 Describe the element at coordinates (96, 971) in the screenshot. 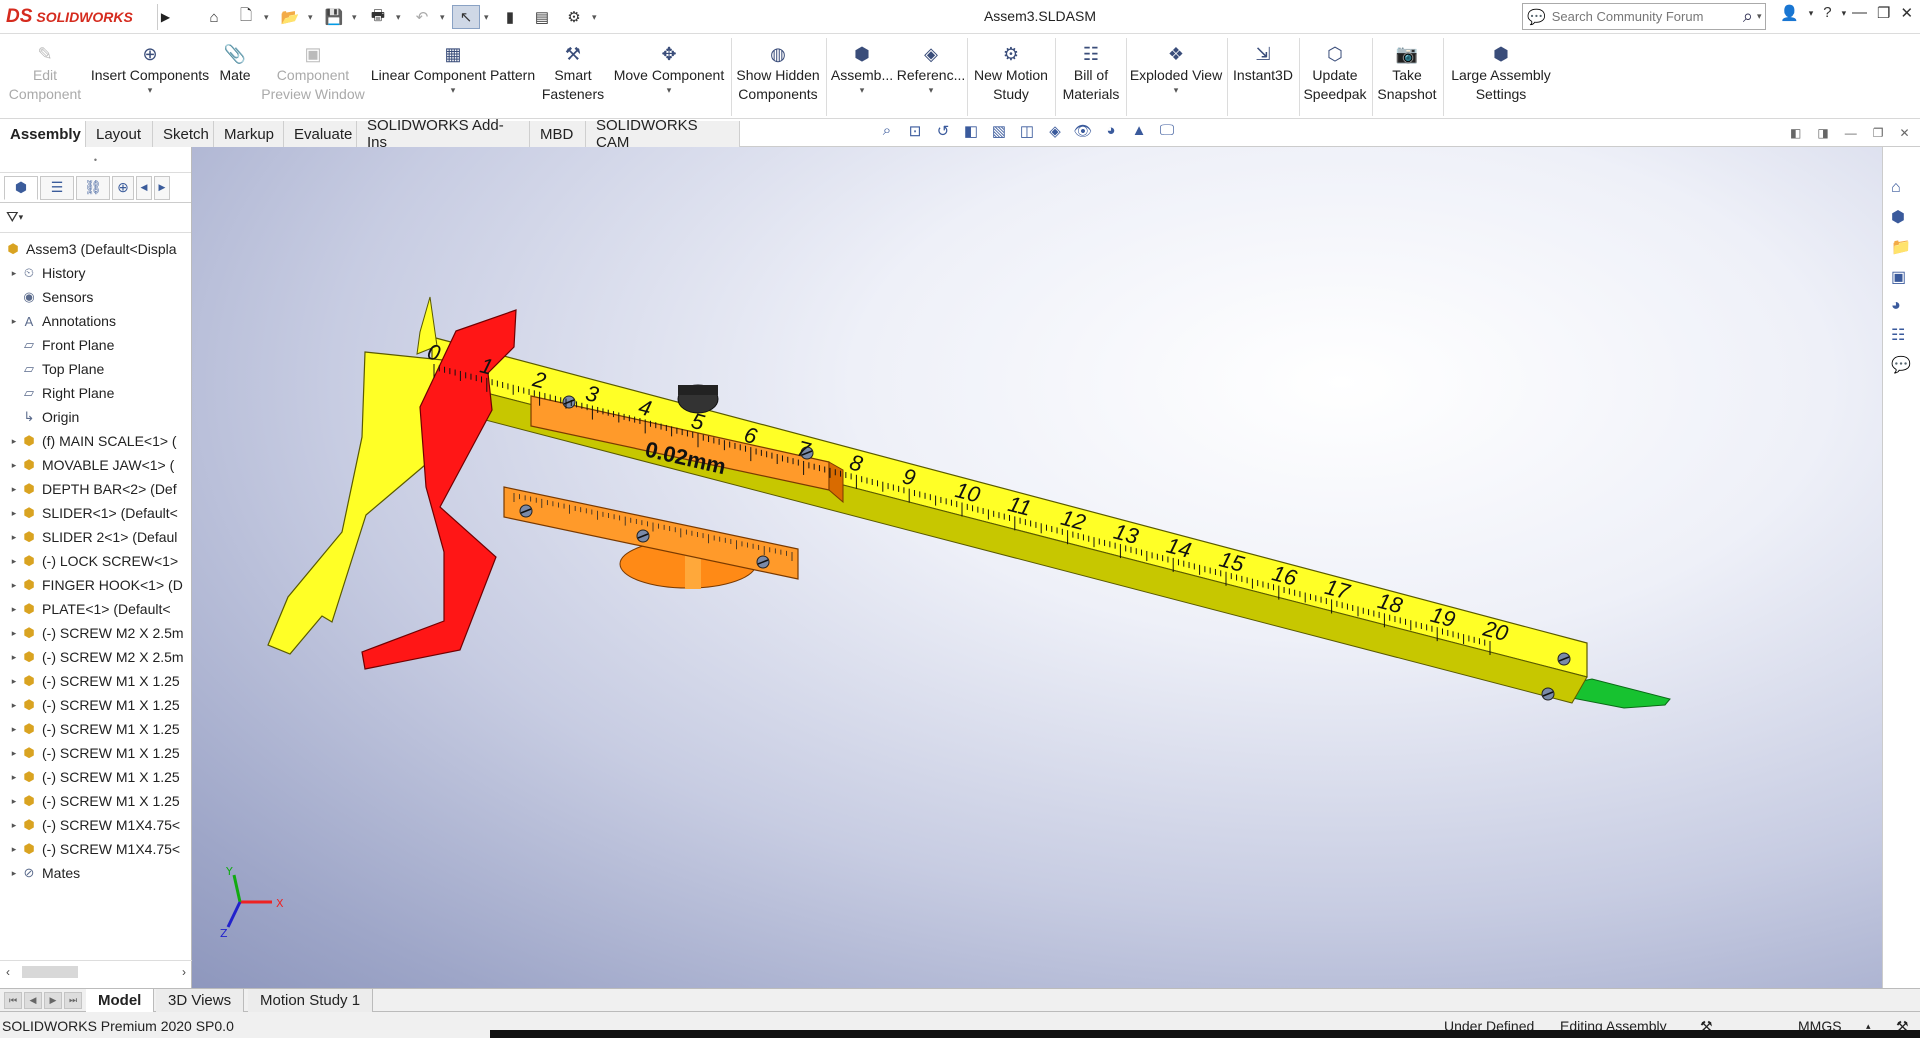

I see `tree-horizontal-scrollbar: ‹ ›` at that location.